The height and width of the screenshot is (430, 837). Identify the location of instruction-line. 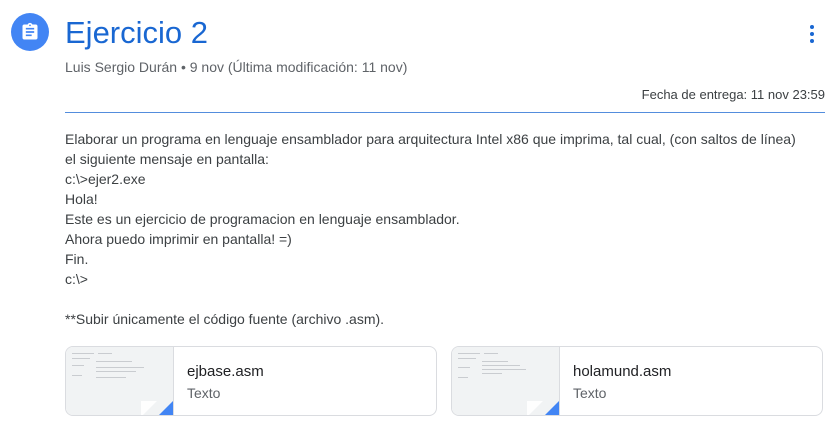
(447, 299).